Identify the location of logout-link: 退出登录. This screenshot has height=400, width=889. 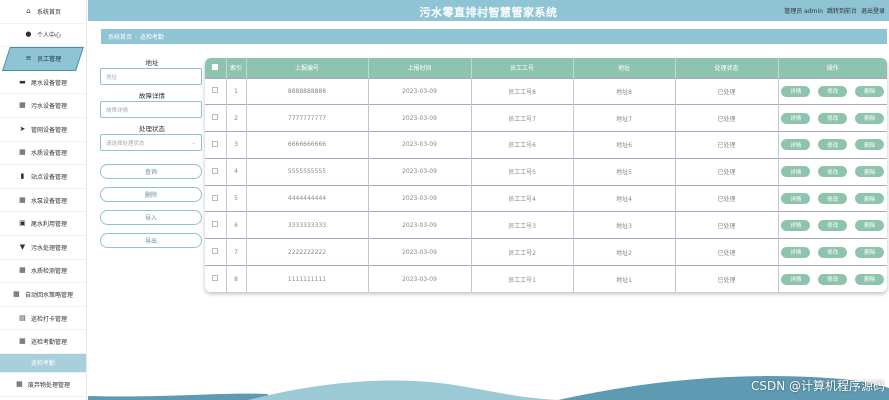
(873, 10).